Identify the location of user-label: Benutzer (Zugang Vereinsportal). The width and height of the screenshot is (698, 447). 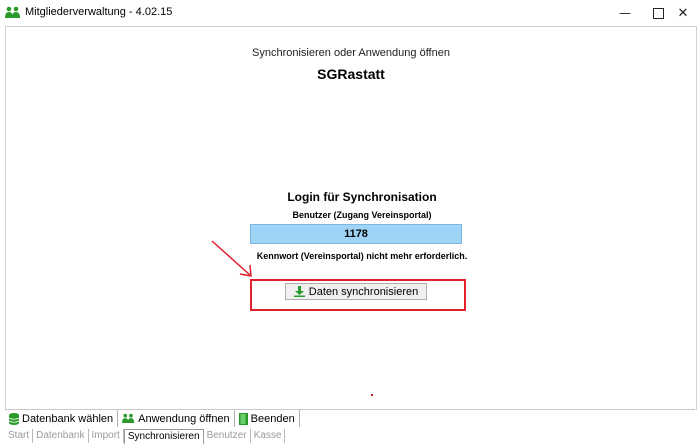
(362, 215).